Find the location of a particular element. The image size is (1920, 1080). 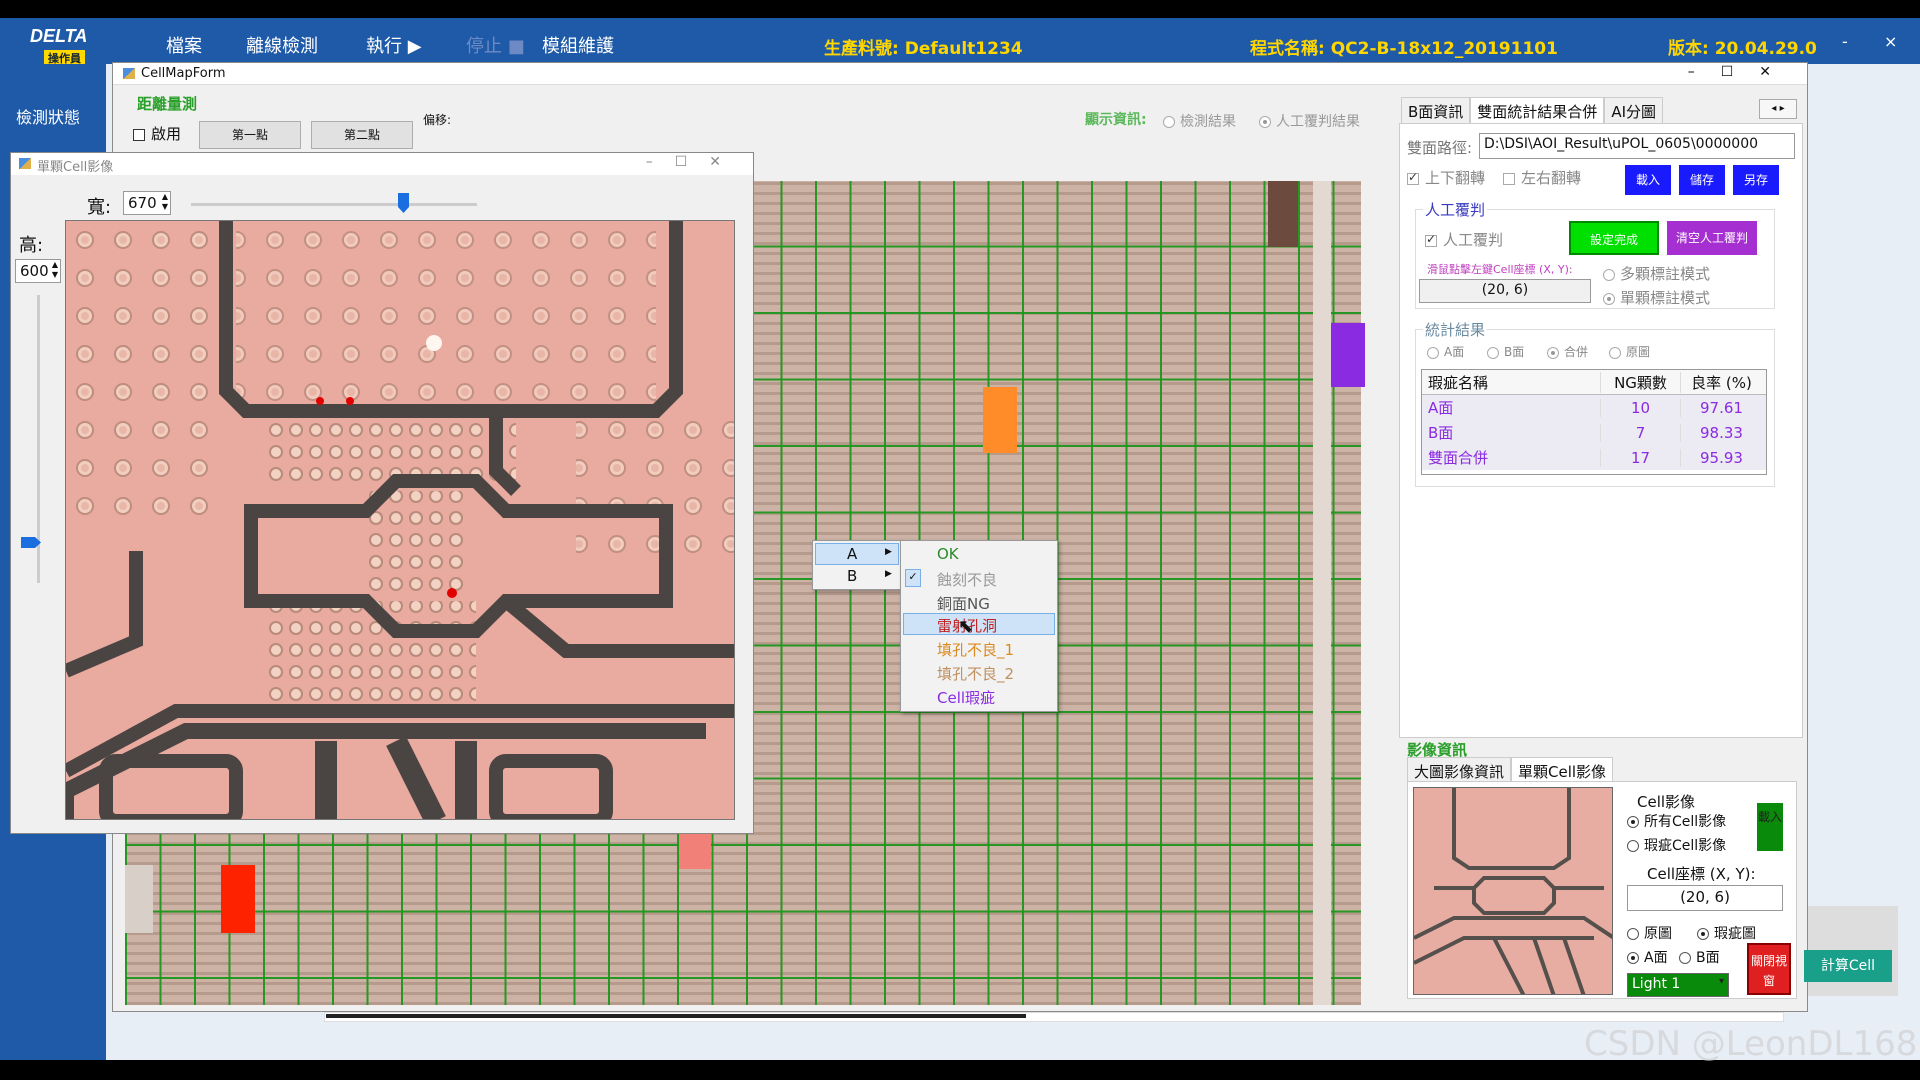

offset-label: 偏移: is located at coordinates (437, 120).